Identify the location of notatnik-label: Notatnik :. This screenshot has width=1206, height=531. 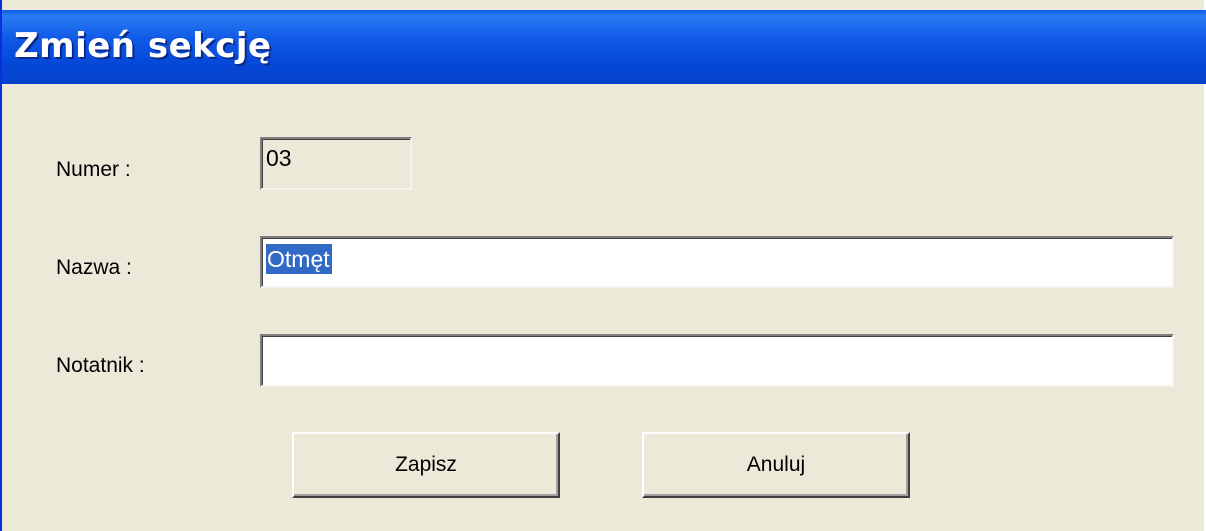
(100, 365).